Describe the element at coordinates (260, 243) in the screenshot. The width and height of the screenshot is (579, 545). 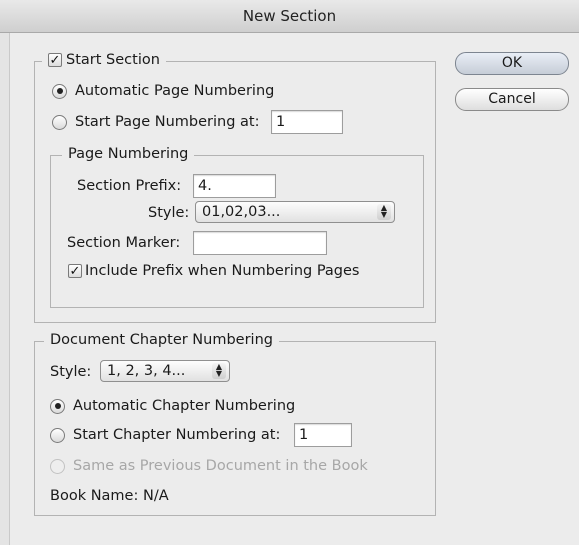
I see `section-marker-field` at that location.